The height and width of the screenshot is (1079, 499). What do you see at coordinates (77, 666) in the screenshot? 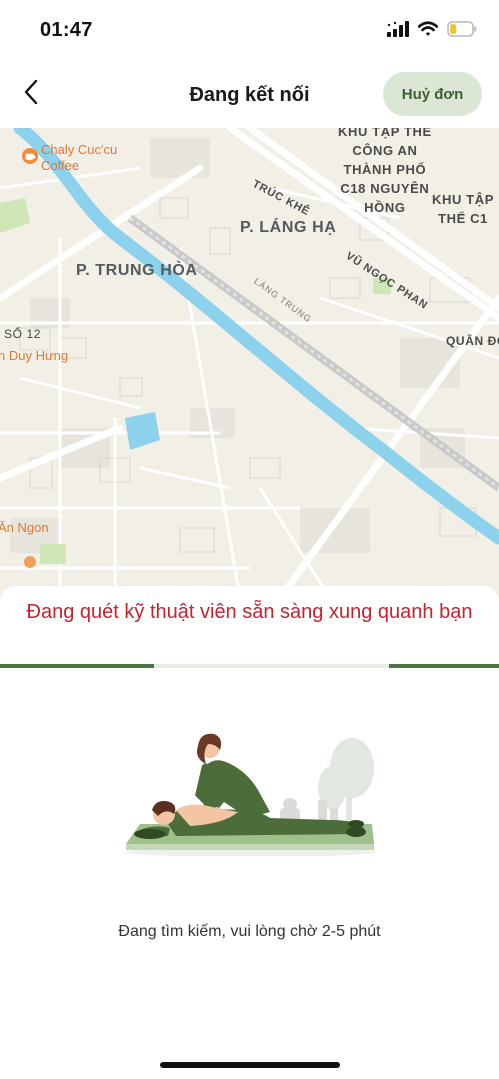
I see `scan-progress-left` at bounding box center [77, 666].